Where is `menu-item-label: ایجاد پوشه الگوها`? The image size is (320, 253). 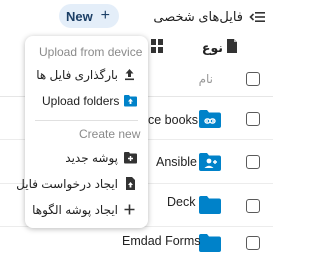 menu-item-label: ایجاد پوشه الگوها is located at coordinates (75, 210).